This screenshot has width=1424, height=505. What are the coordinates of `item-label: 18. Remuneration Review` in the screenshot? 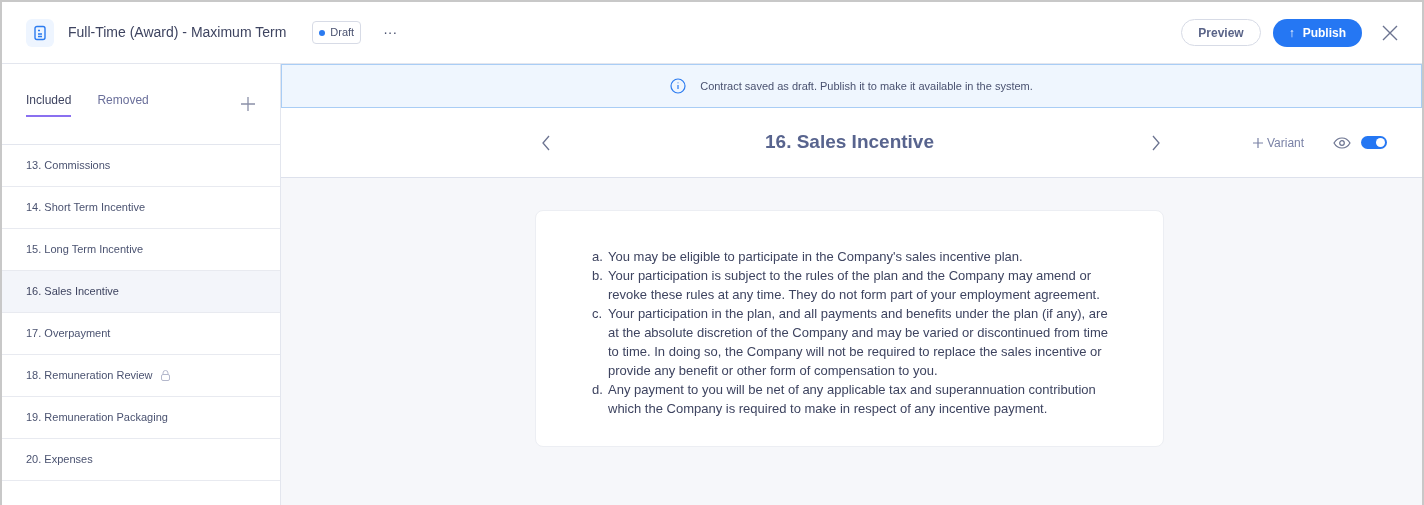 It's located at (89, 376).